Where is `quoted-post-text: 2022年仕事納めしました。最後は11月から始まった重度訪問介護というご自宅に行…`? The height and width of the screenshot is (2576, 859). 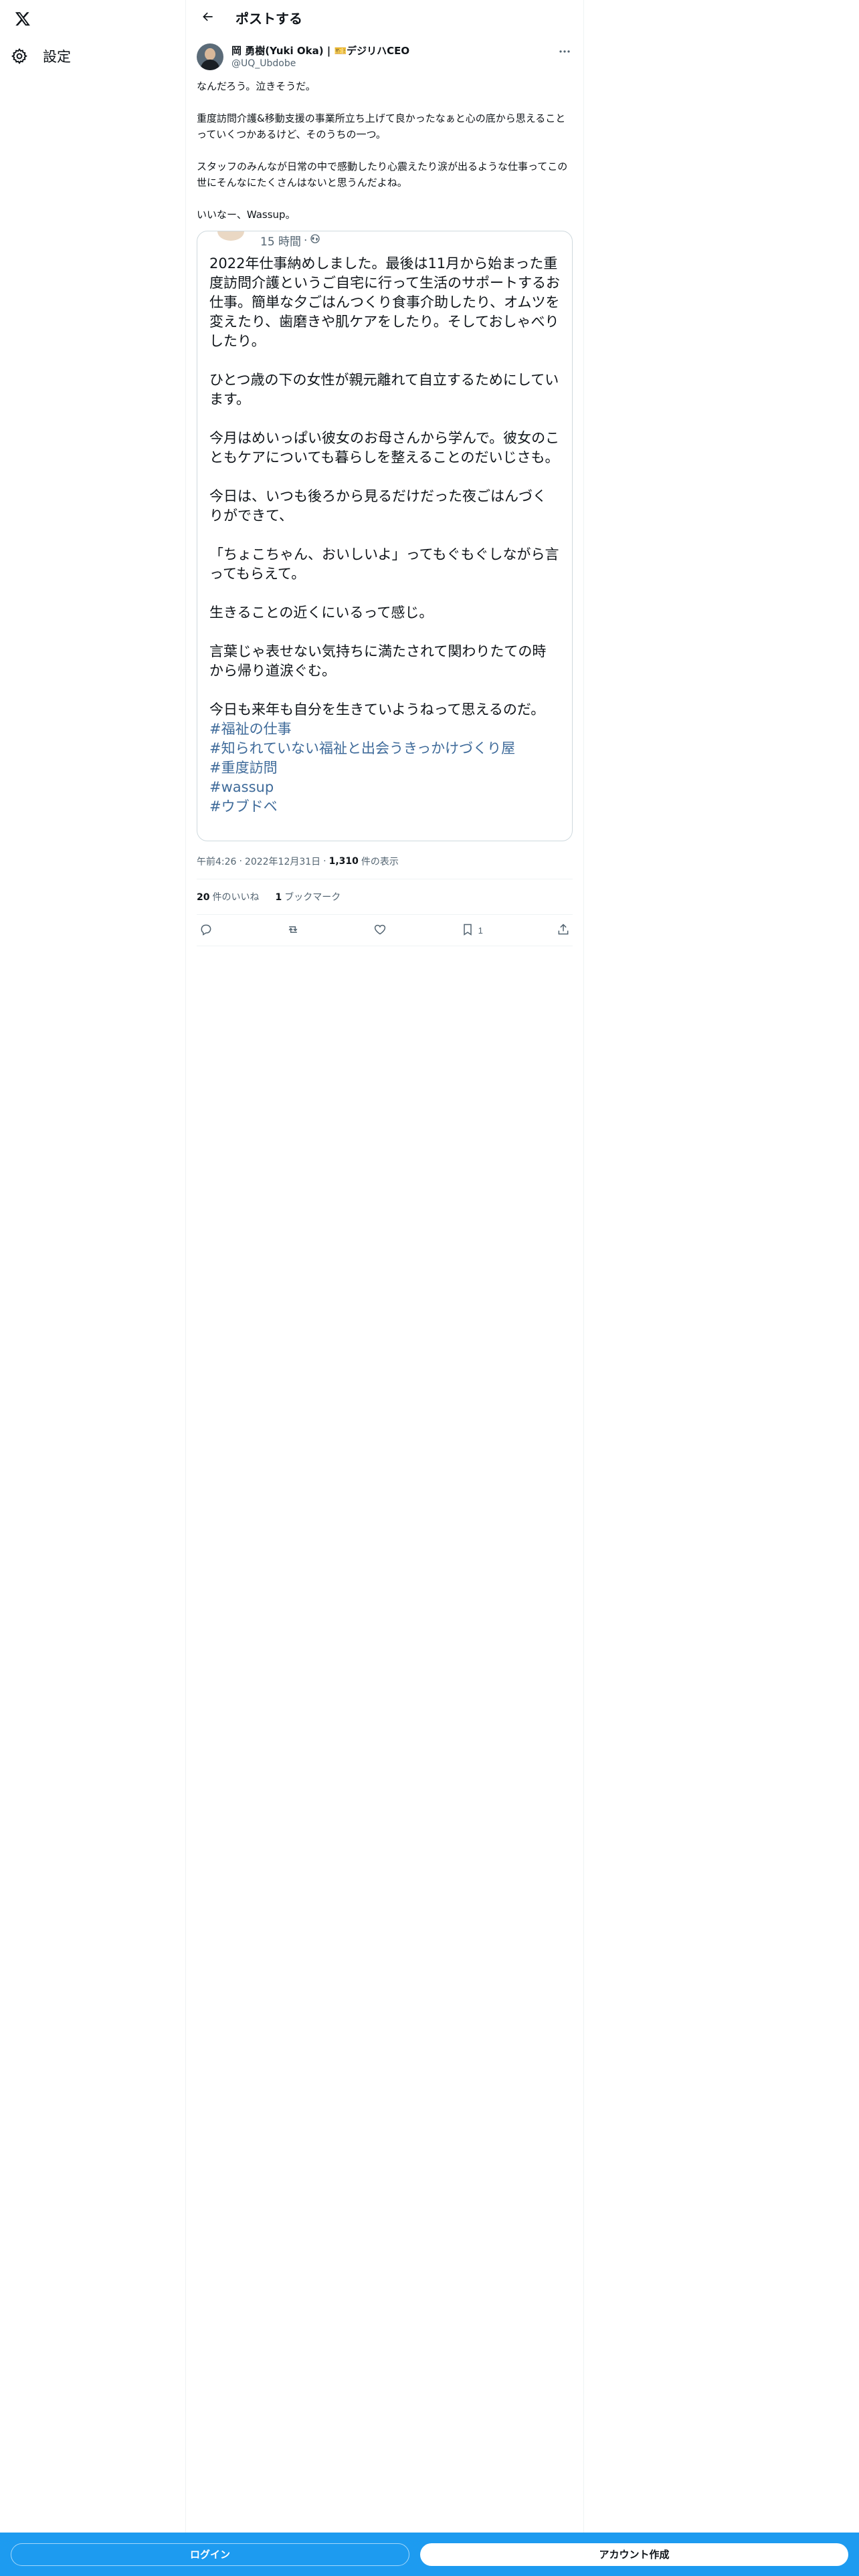
quoted-post-text: 2022年仕事納めしました。最後は11月から始まった重度訪問介護というご自宅に行… is located at coordinates (384, 487).